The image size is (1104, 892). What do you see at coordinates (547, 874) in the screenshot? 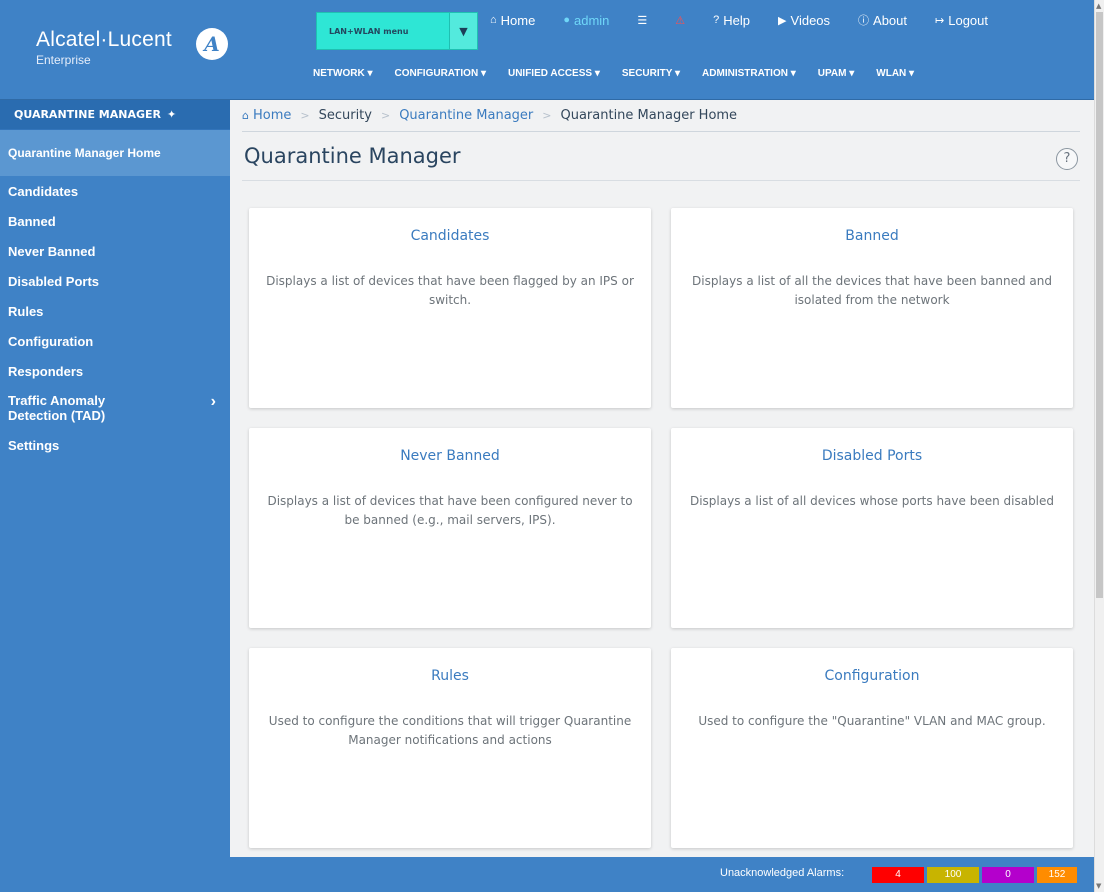
I see `status-footer: Unacknowledged Alarms: 4 100 0 152` at bounding box center [547, 874].